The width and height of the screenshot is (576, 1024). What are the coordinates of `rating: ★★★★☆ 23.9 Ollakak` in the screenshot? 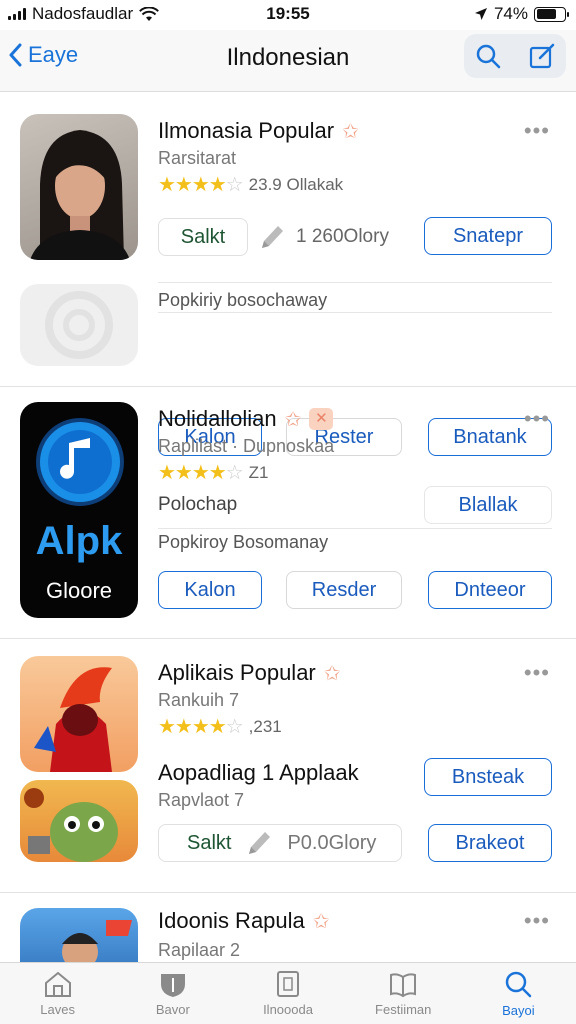 It's located at (250, 184).